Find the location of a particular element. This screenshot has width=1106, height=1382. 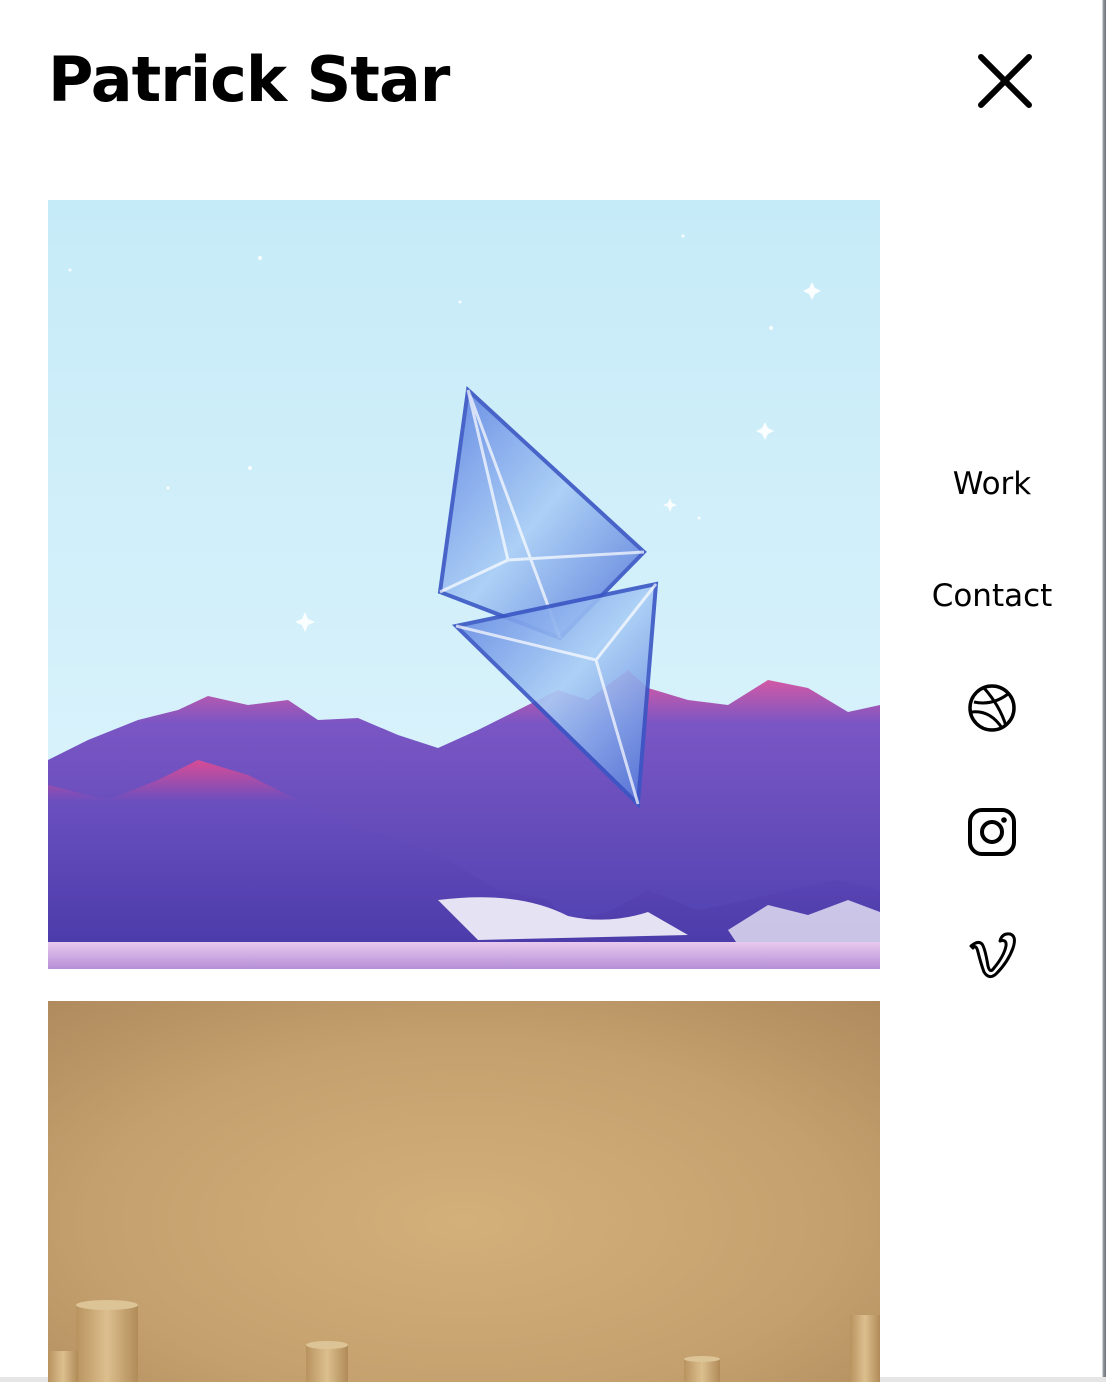

dribbble-link is located at coordinates (992, 708).